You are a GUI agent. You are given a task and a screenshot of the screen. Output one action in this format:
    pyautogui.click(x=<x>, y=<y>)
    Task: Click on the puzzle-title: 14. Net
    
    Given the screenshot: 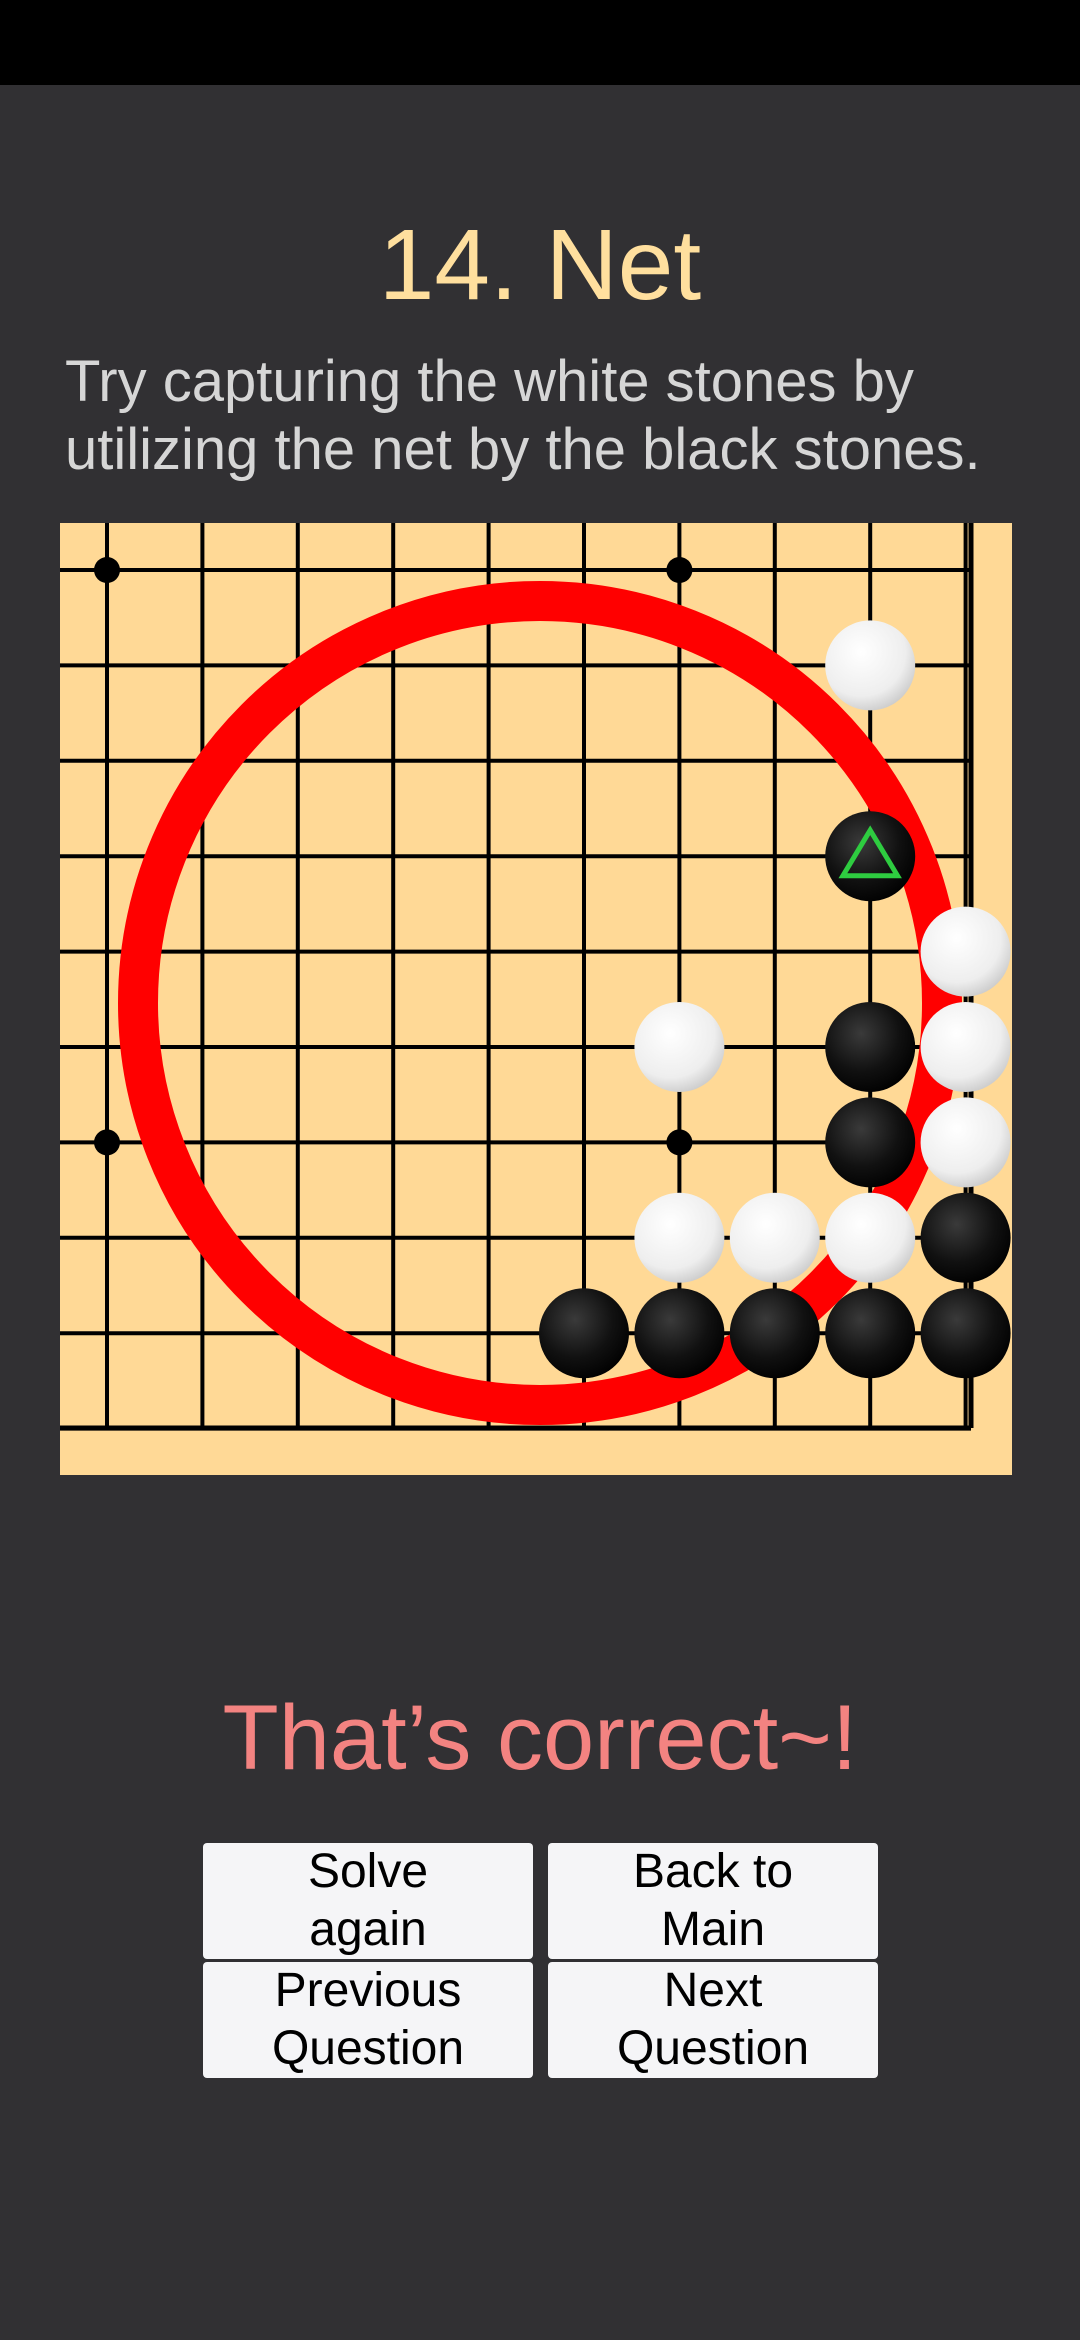 What is the action you would take?
    pyautogui.click(x=540, y=265)
    